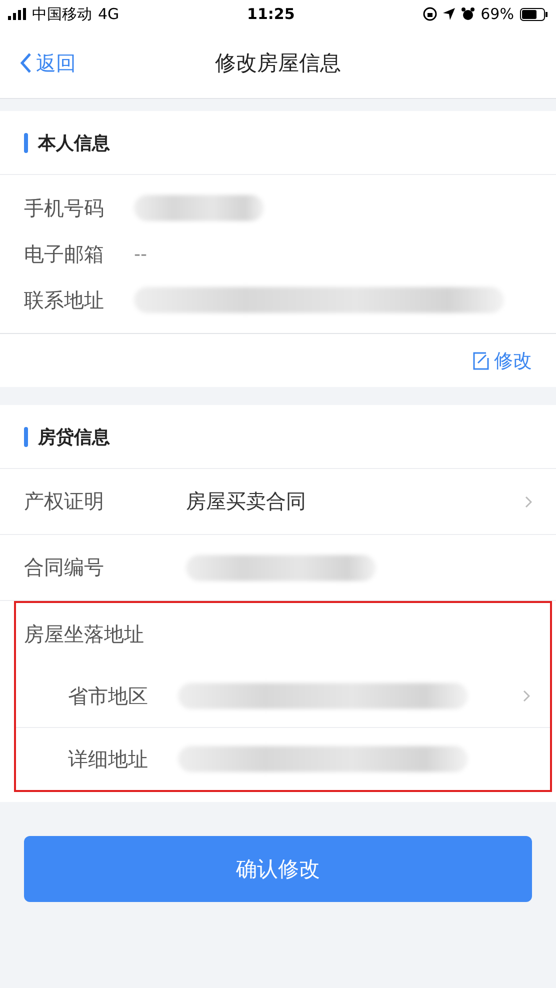  What do you see at coordinates (109, 14) in the screenshot?
I see `network-type: 4G` at bounding box center [109, 14].